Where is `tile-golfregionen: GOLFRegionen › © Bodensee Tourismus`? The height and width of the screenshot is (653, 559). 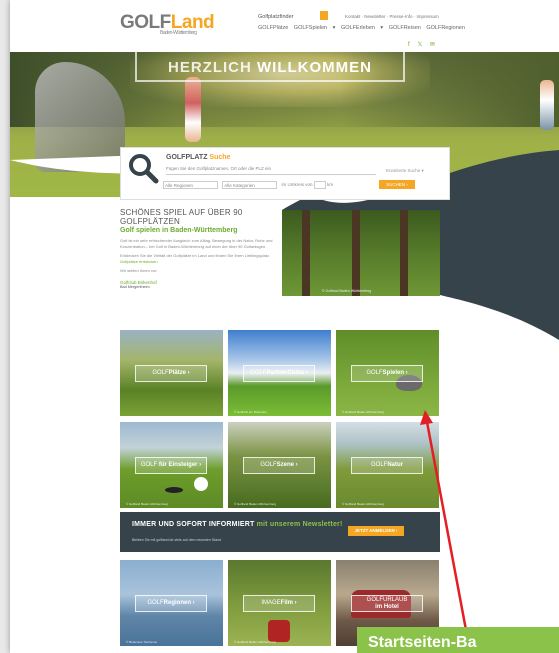
tile-golfregionen: GOLFRegionen › © Bodensee Tourismus is located at coordinates (171, 603).